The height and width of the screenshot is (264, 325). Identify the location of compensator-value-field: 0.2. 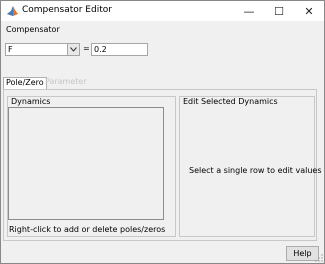
(119, 49).